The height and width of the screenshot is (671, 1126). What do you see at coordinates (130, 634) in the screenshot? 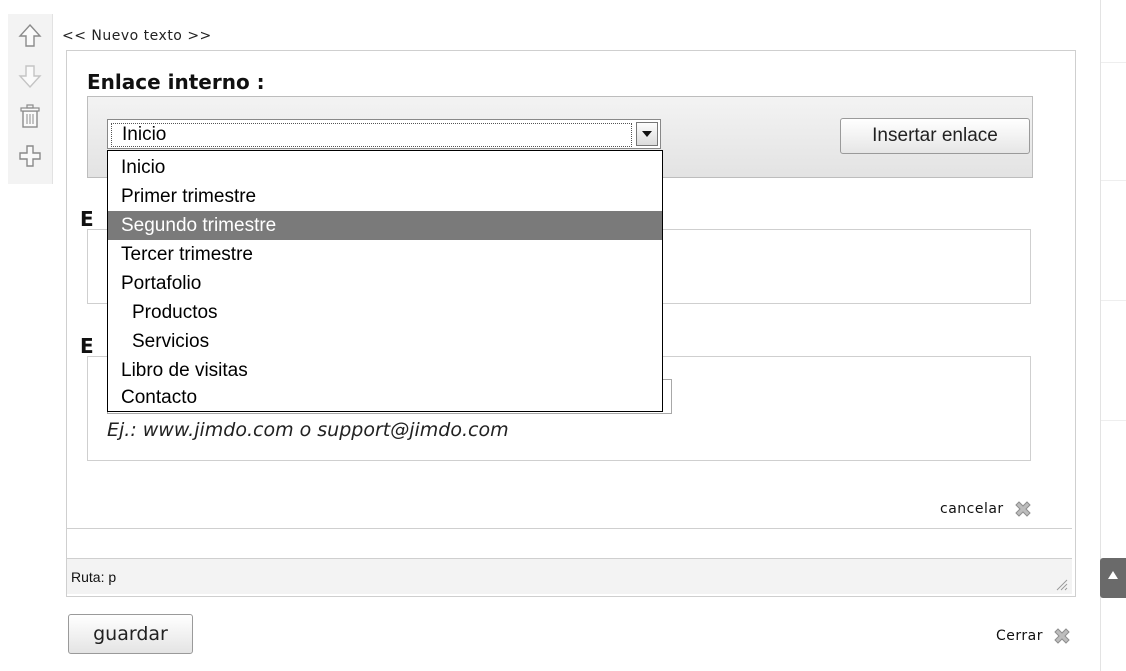
I see `save-button: guardar` at bounding box center [130, 634].